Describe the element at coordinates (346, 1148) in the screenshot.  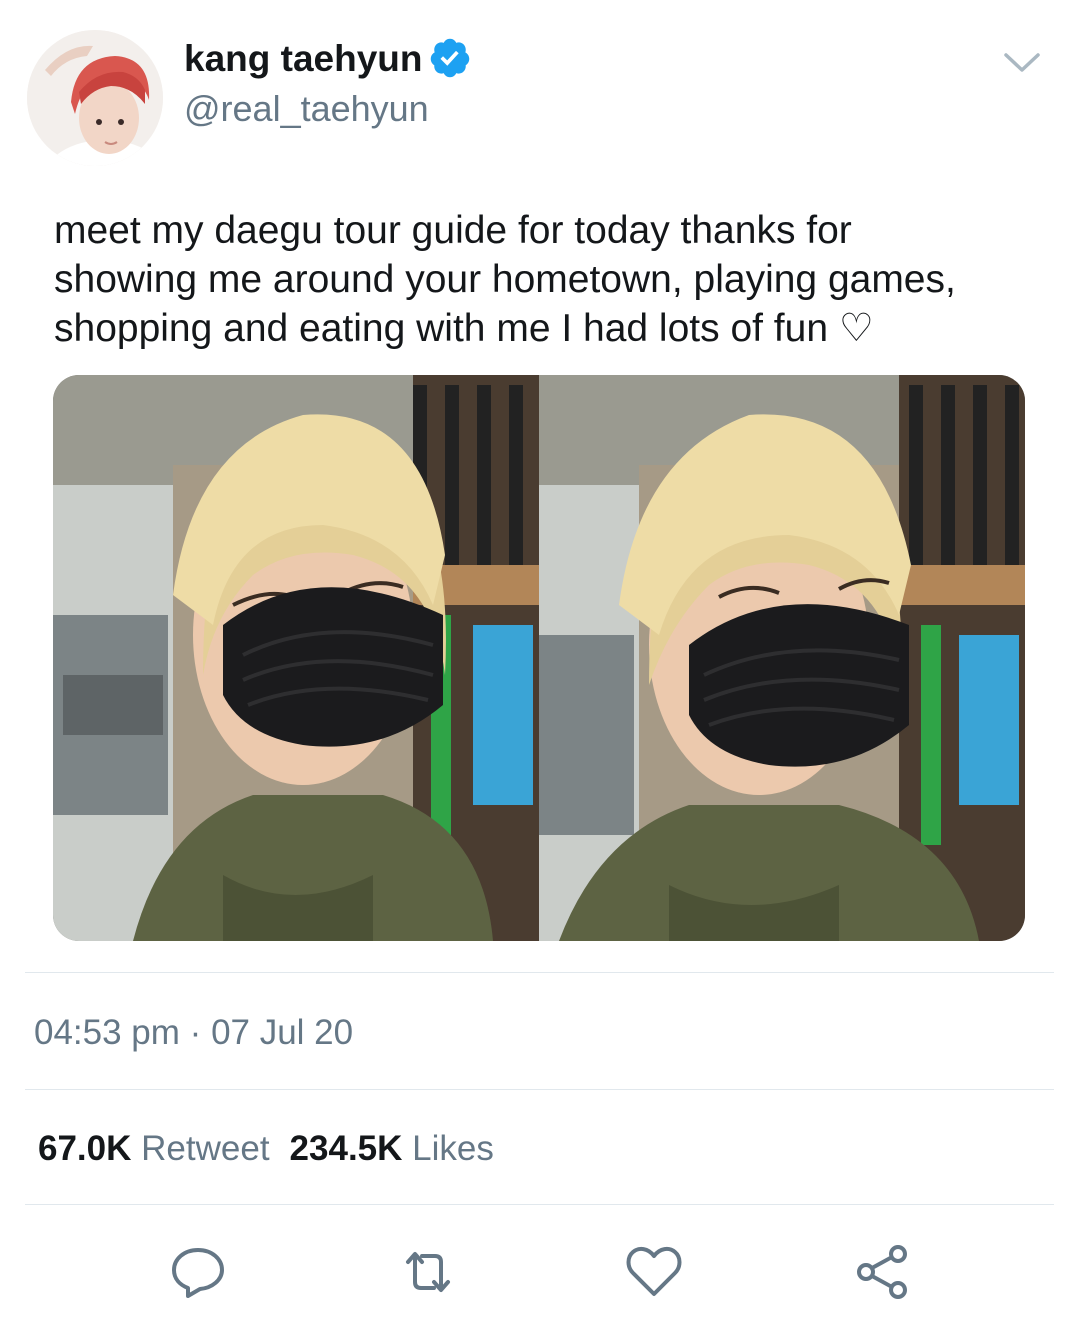
I see `likes-count: 234.5K` at that location.